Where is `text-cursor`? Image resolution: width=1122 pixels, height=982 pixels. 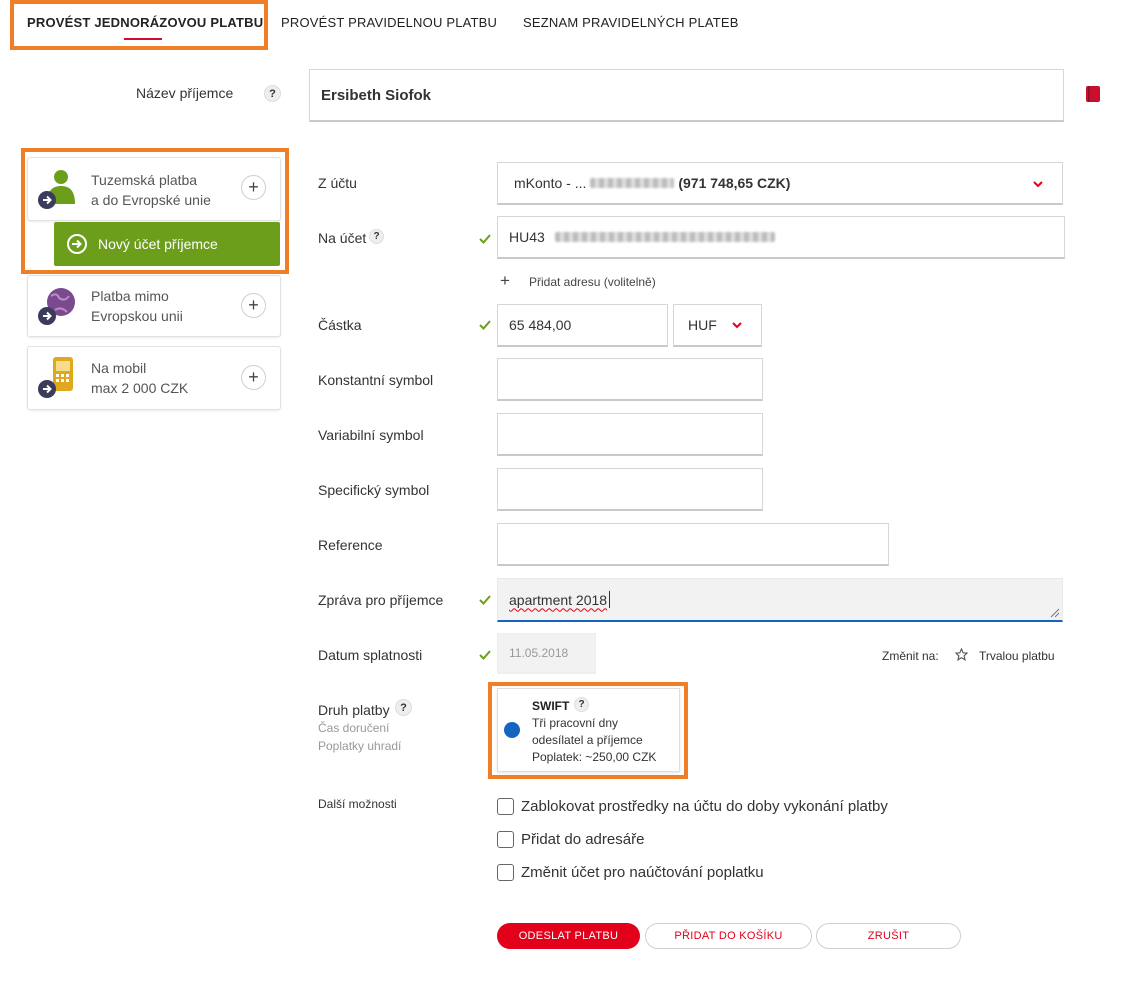
text-cursor is located at coordinates (610, 599).